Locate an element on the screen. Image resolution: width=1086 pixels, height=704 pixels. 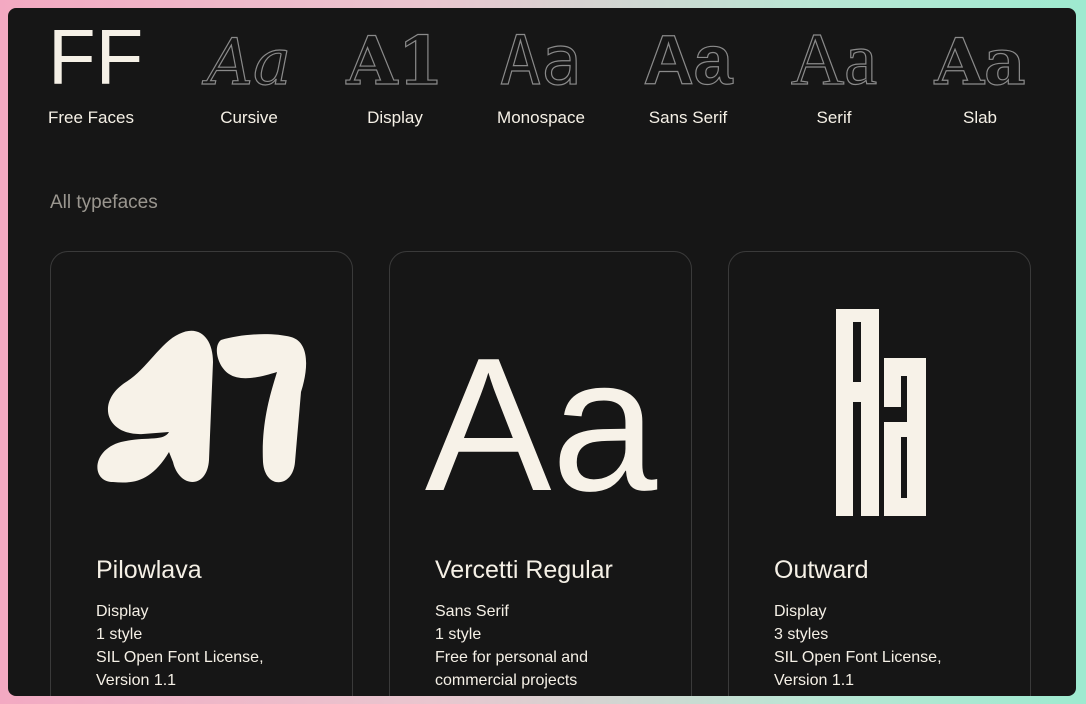
category-label: Cursive is located at coordinates (249, 117).